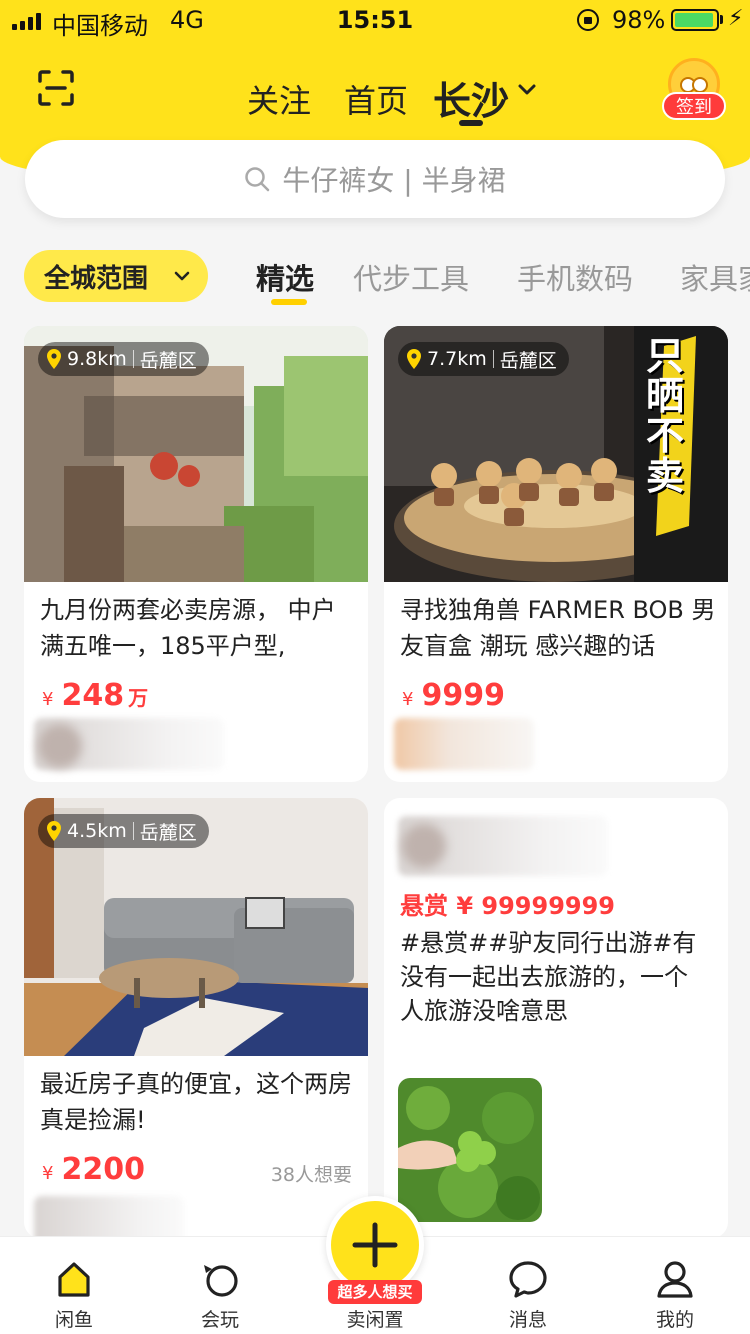  I want to click on category-tab: 家具家, so click(715, 277).